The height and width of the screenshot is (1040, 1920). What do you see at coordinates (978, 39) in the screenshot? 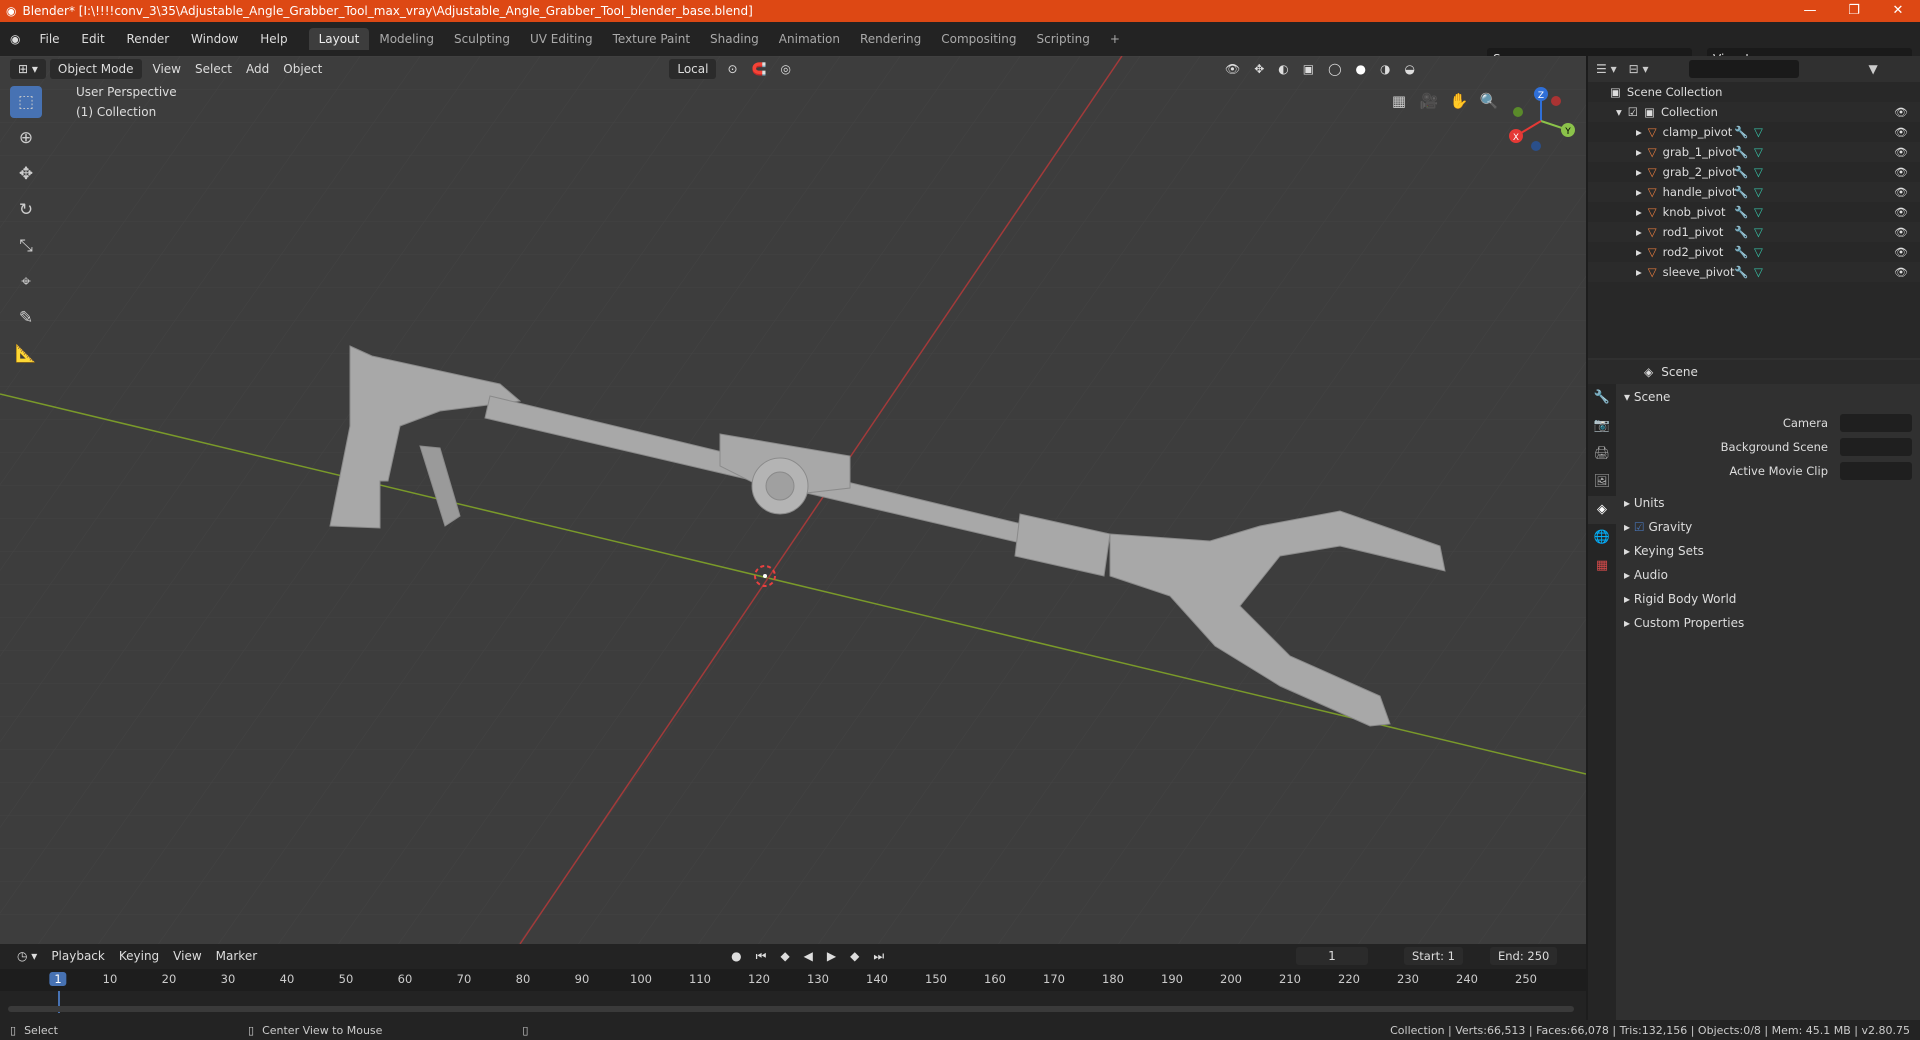
I see `tab-compositing: Compositing` at bounding box center [978, 39].